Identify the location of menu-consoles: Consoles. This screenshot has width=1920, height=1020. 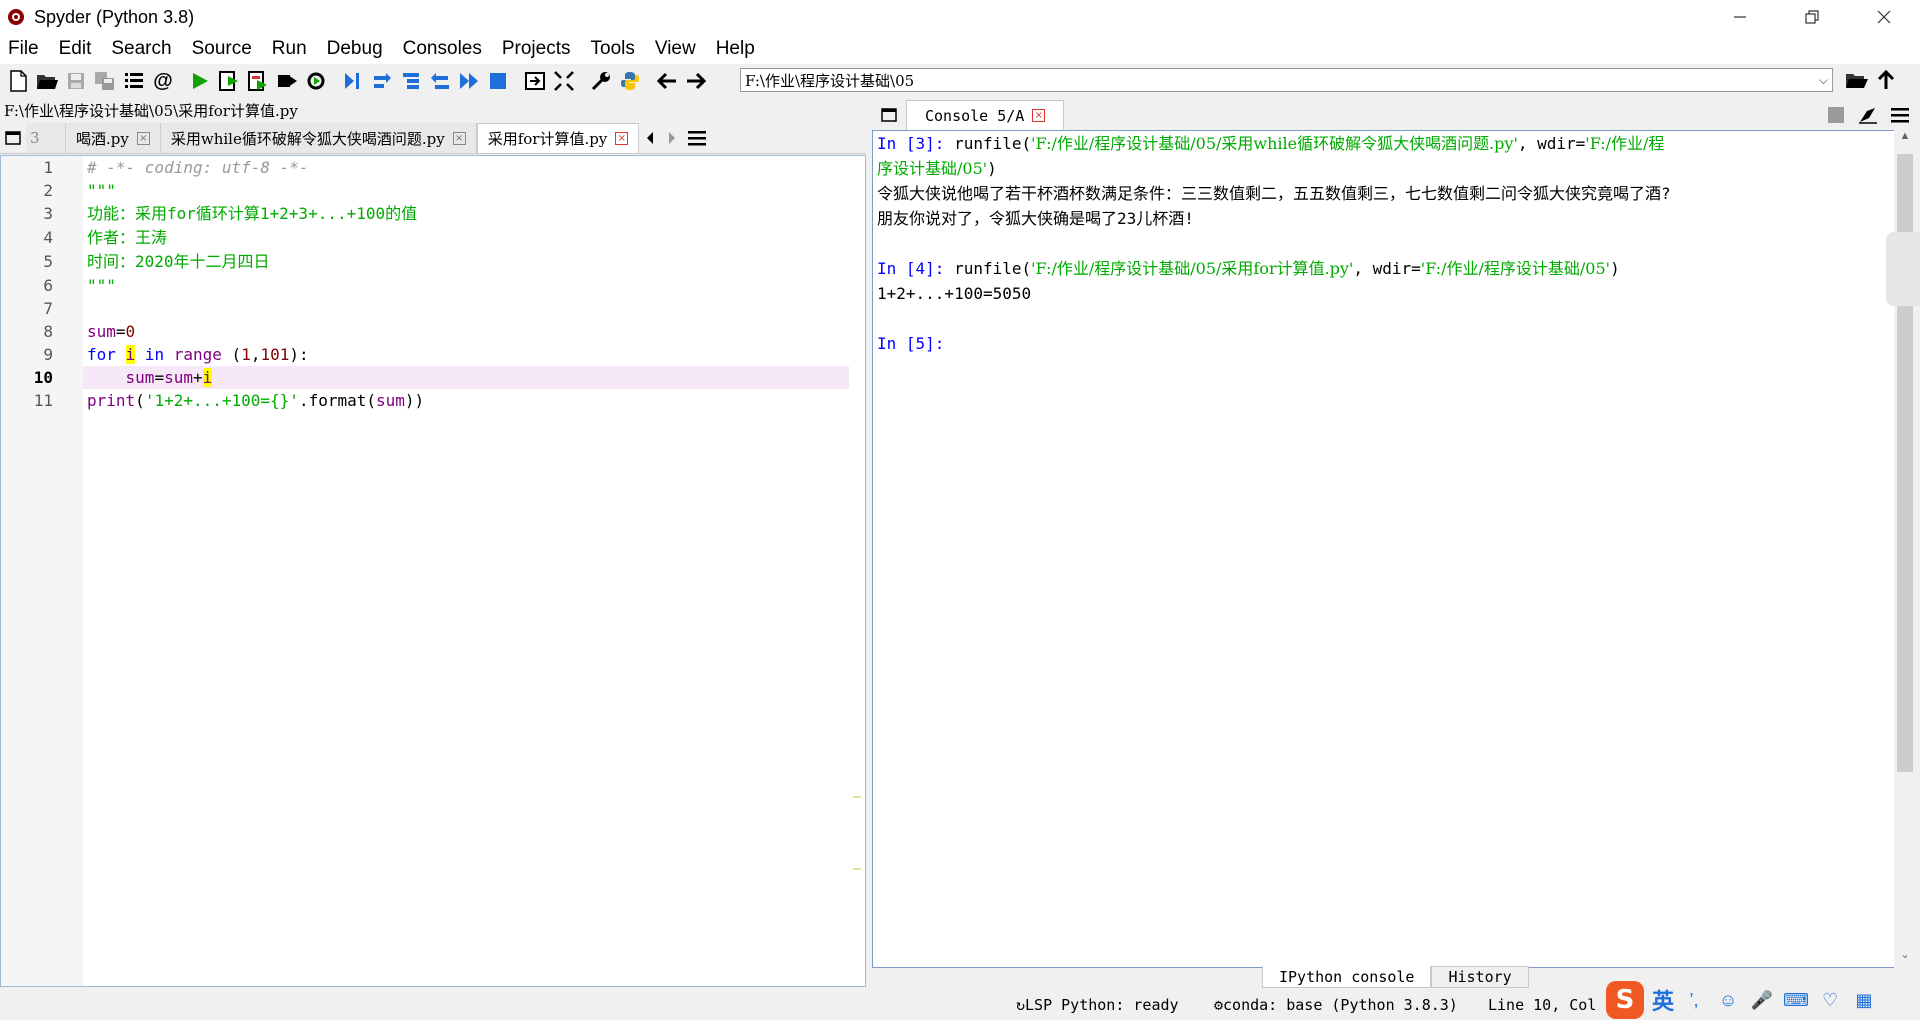
(442, 49).